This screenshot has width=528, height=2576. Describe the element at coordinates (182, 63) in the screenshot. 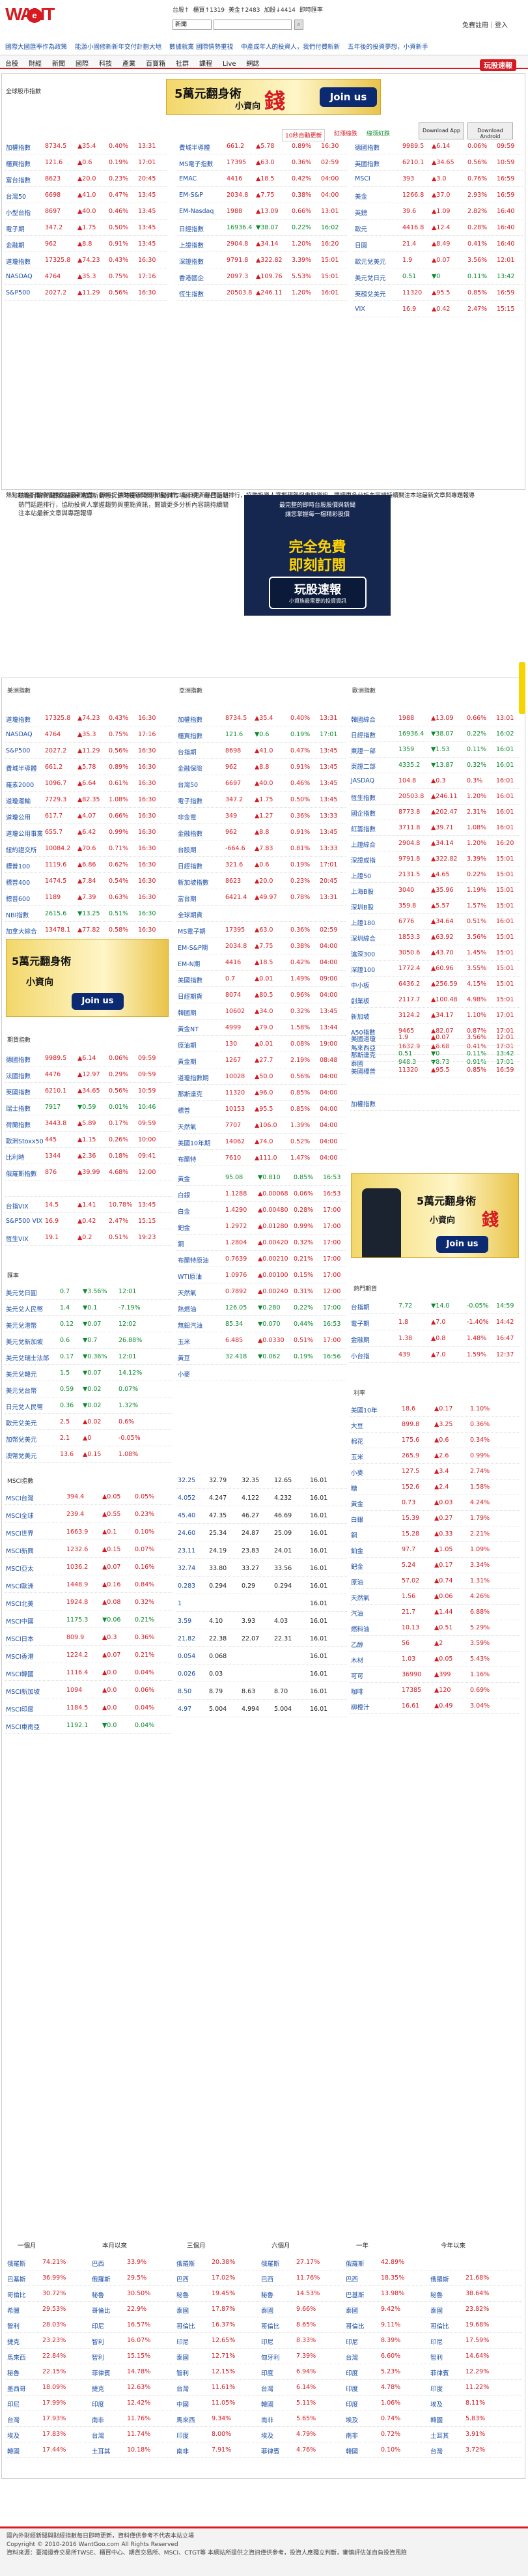

I see `nav-item: 社群` at that location.